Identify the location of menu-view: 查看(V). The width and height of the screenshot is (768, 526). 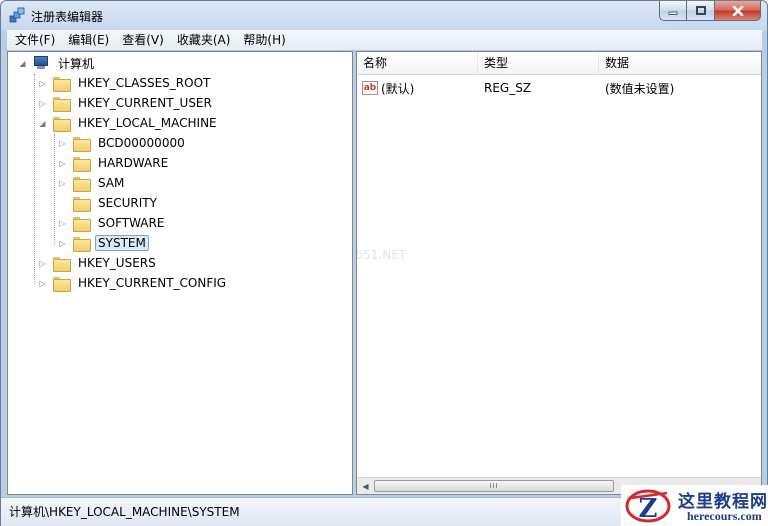
(143, 40).